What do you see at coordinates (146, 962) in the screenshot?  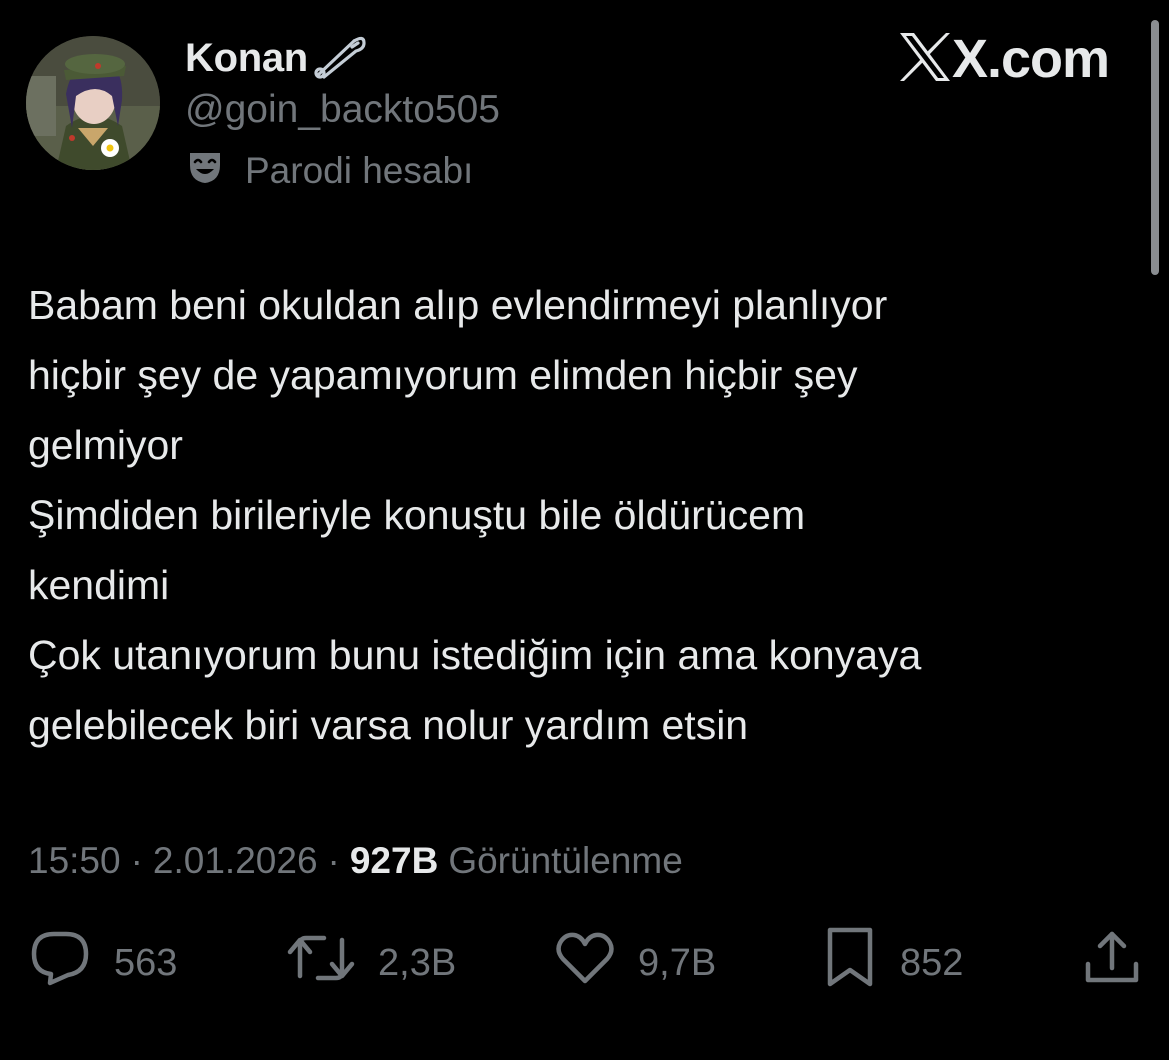 I see `reply-count: 563` at bounding box center [146, 962].